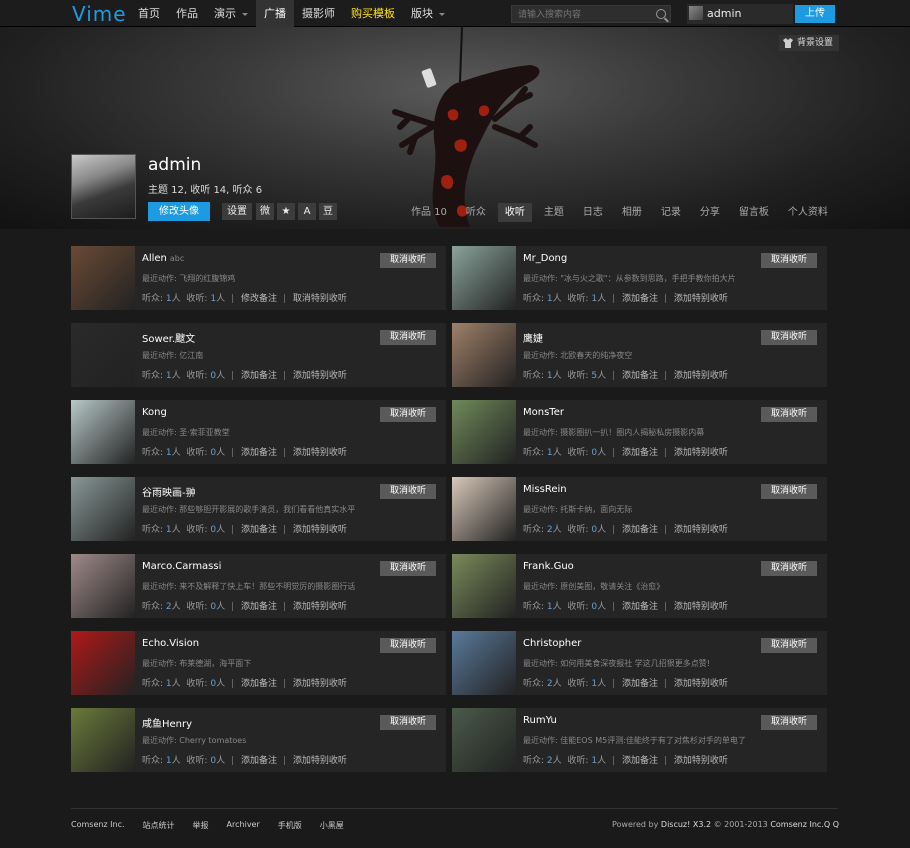 The width and height of the screenshot is (910, 848). Describe the element at coordinates (671, 212) in the screenshot. I see `profile-tab-6: 记录` at that location.